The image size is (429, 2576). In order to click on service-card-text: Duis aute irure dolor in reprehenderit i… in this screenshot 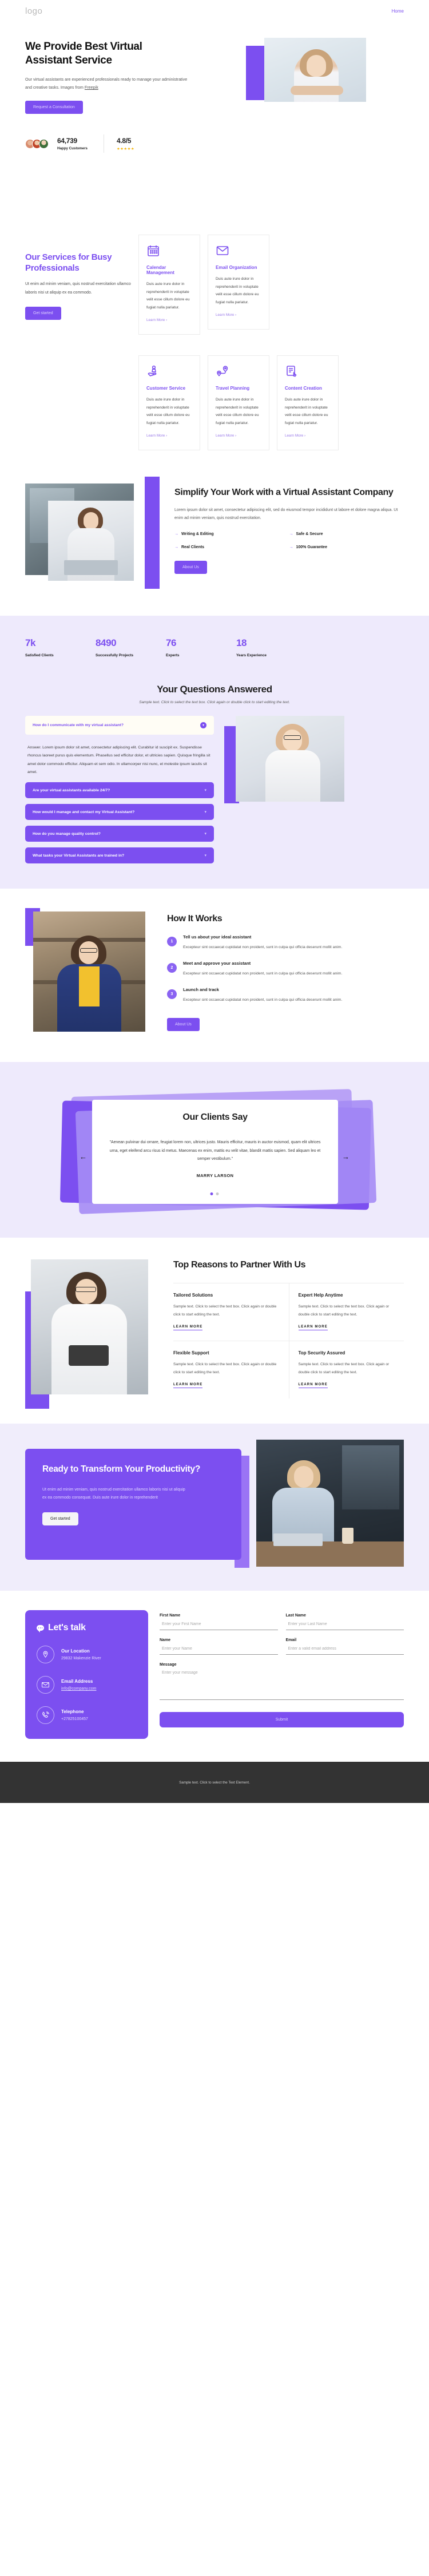, I will do `click(237, 290)`.